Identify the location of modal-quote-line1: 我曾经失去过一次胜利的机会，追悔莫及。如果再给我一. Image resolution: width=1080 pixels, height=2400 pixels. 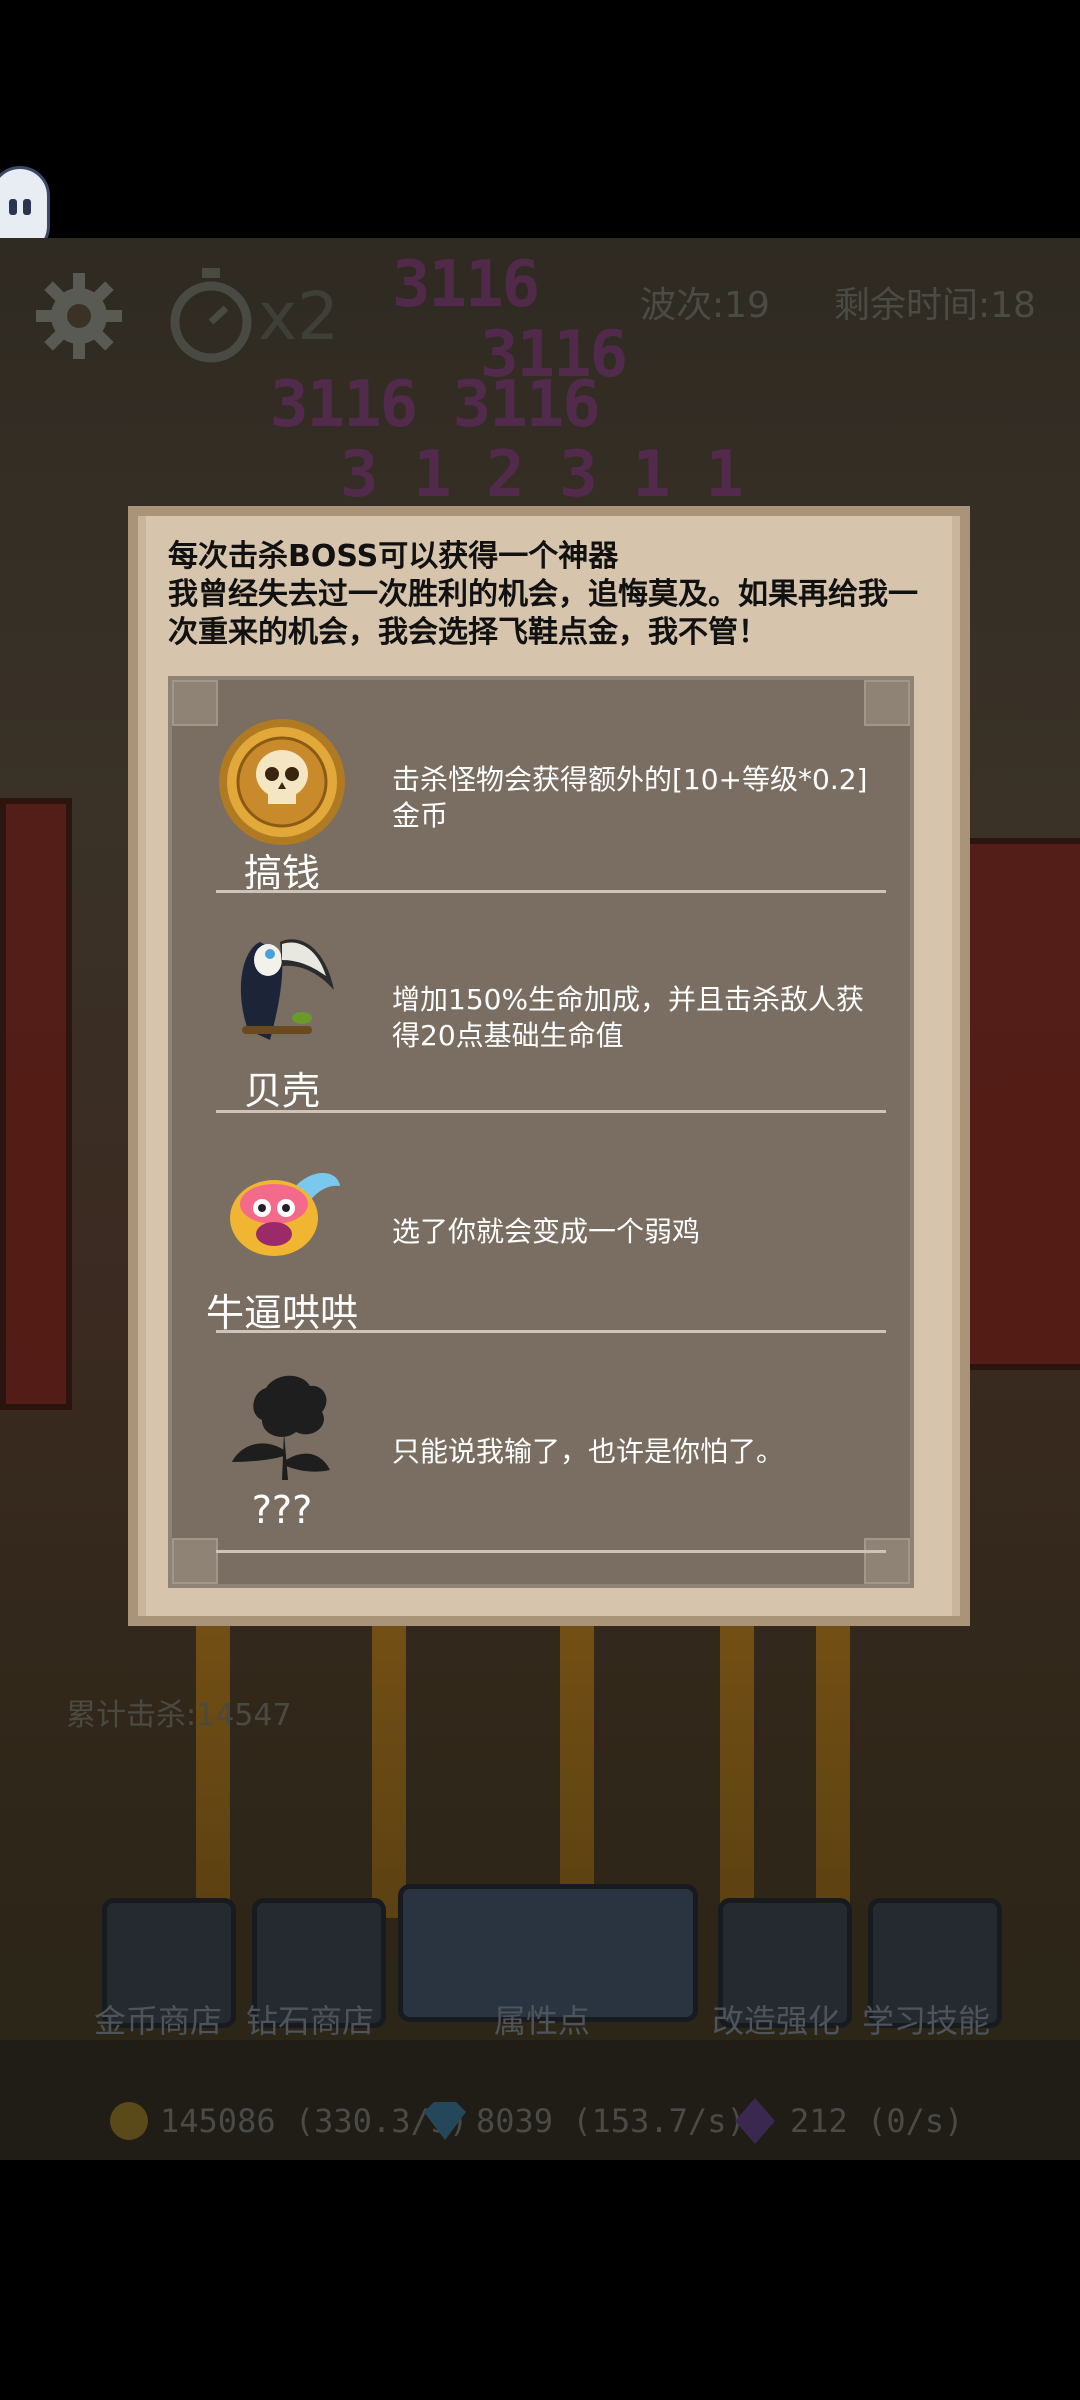
(543, 594).